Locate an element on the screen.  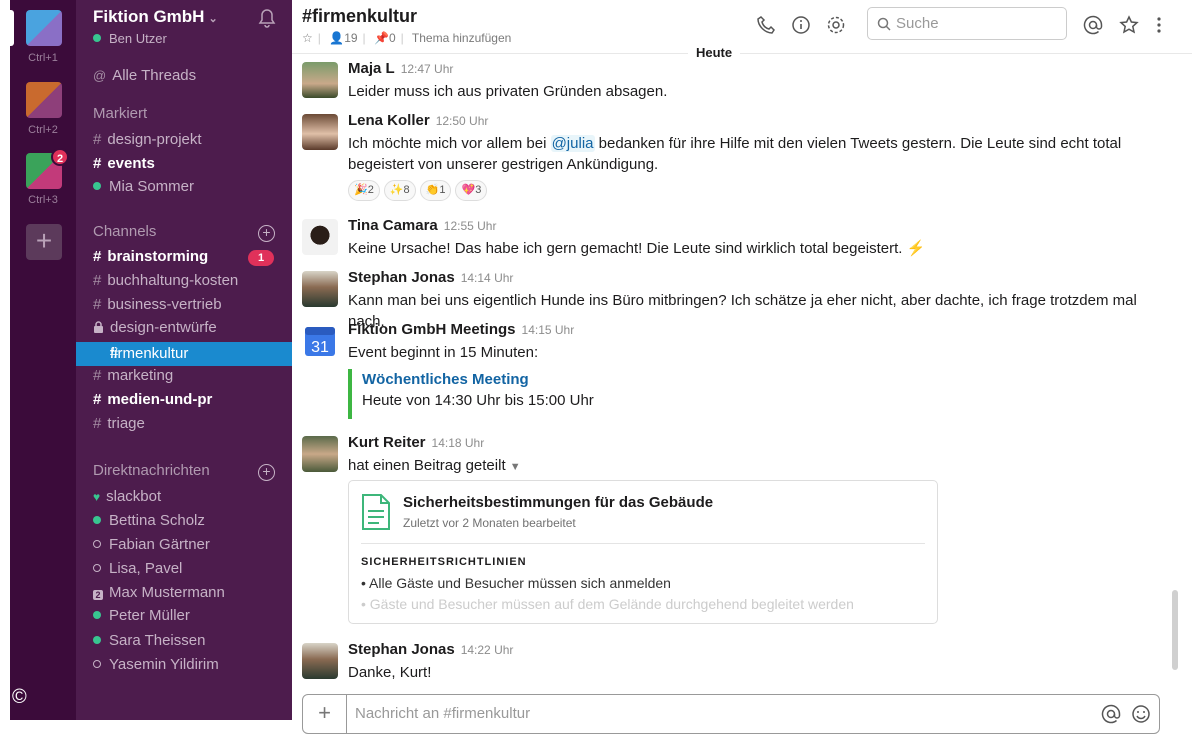
members-icon: 👤 is located at coordinates (336, 38).